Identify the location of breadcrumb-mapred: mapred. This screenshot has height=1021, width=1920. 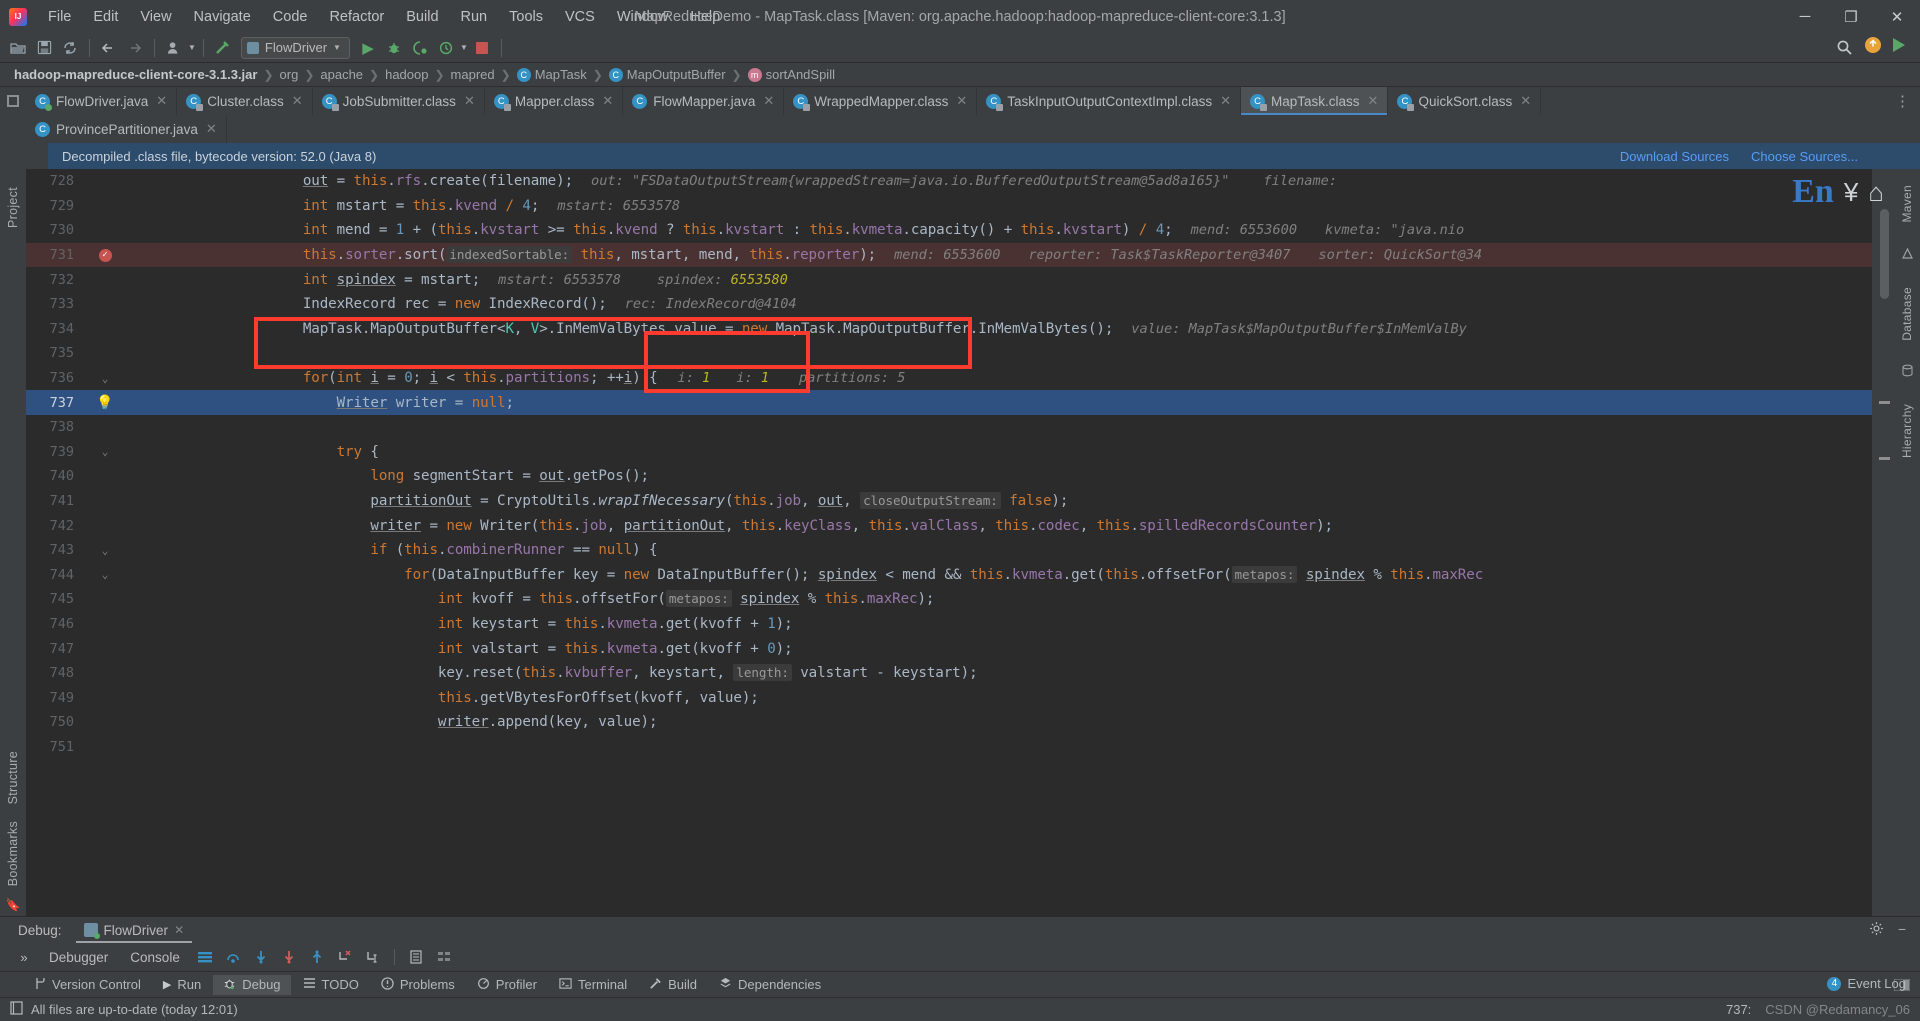
(473, 74).